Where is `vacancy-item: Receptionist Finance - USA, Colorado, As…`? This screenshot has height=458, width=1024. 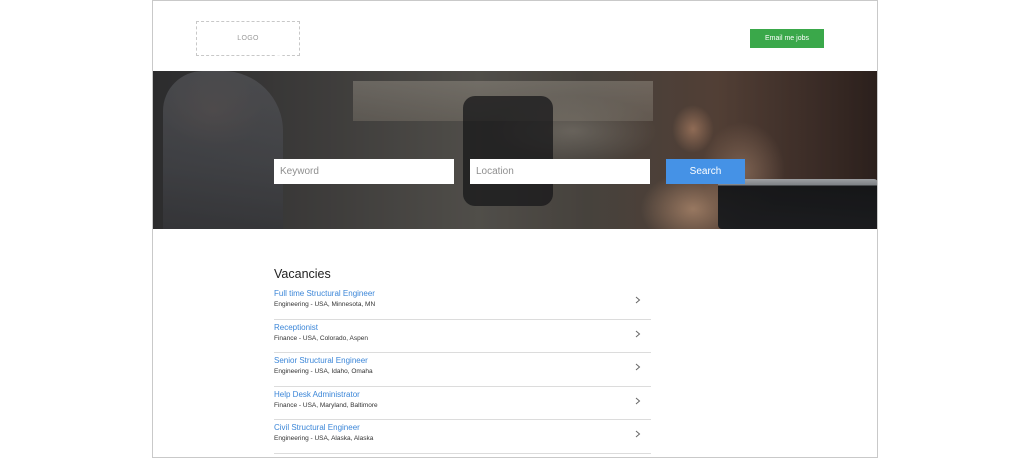
vacancy-item: Receptionist Finance - USA, Colorado, As… is located at coordinates (462, 336).